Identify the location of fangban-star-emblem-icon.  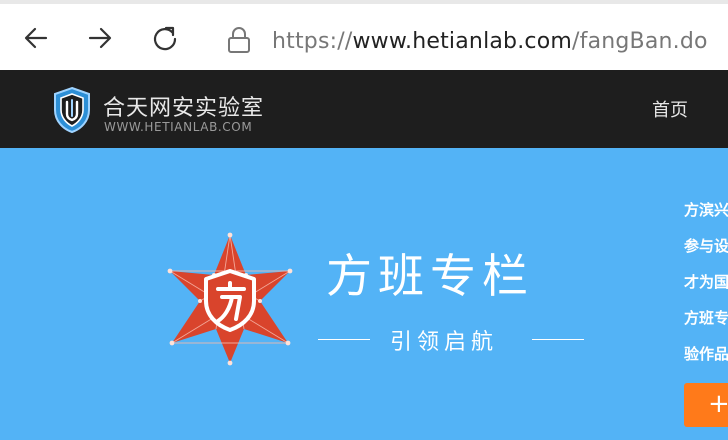
(230, 299).